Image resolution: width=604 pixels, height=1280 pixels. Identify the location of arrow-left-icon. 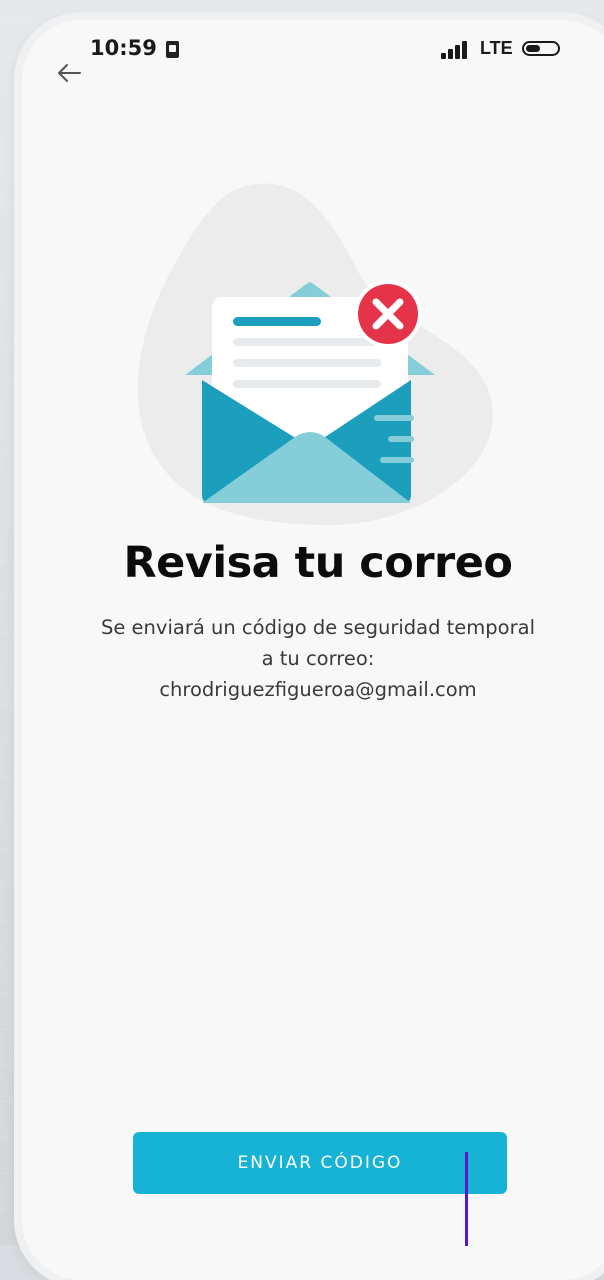
(69, 73).